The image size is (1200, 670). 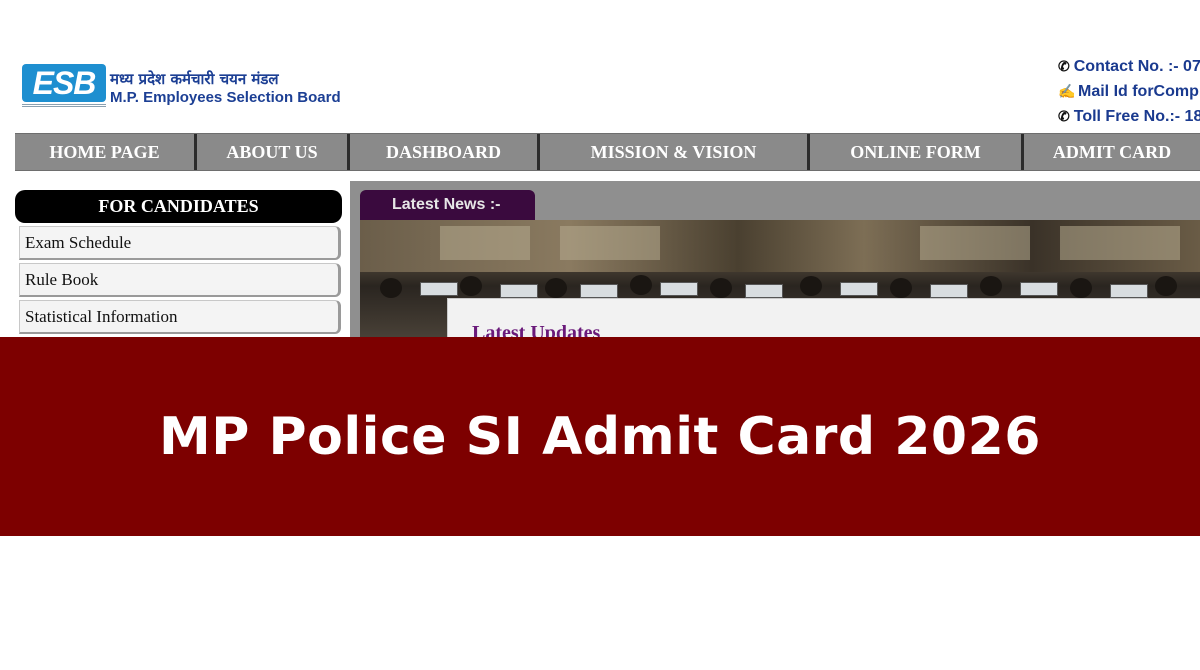 What do you see at coordinates (1112, 152) in the screenshot?
I see `nav-admit-card: ADMIT CARD` at bounding box center [1112, 152].